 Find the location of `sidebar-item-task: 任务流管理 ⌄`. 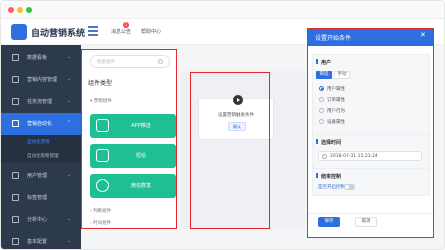

sidebar-item-task: 任务流管理 ⌄ is located at coordinates (41, 102).